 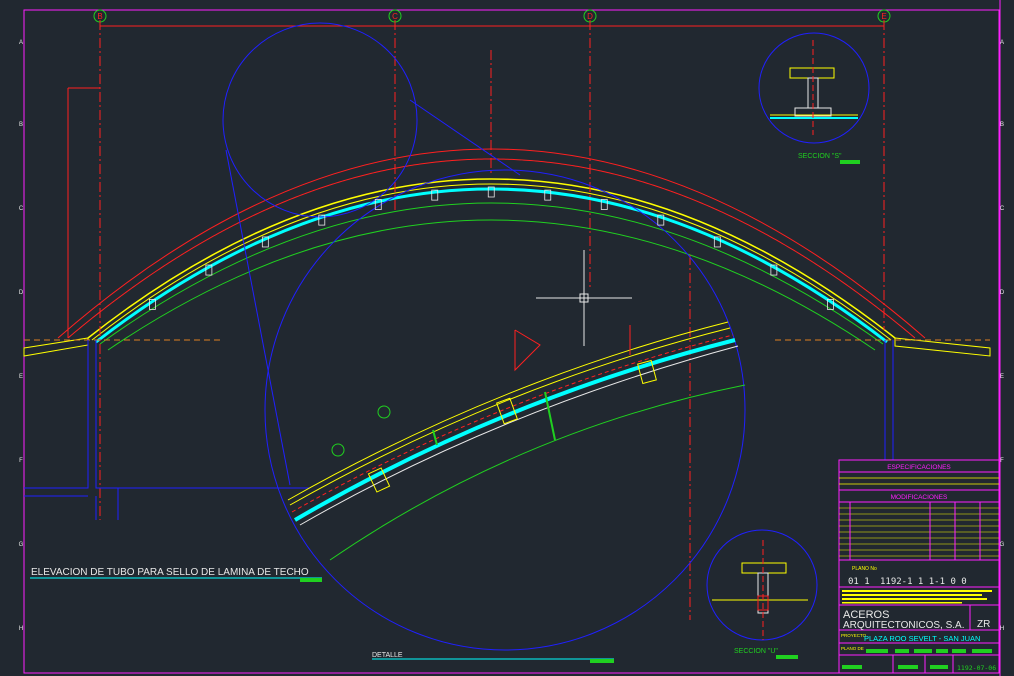 What do you see at coordinates (923, 582) in the screenshot?
I see `plano-number: 1192-1 1 1-1 0 0` at bounding box center [923, 582].